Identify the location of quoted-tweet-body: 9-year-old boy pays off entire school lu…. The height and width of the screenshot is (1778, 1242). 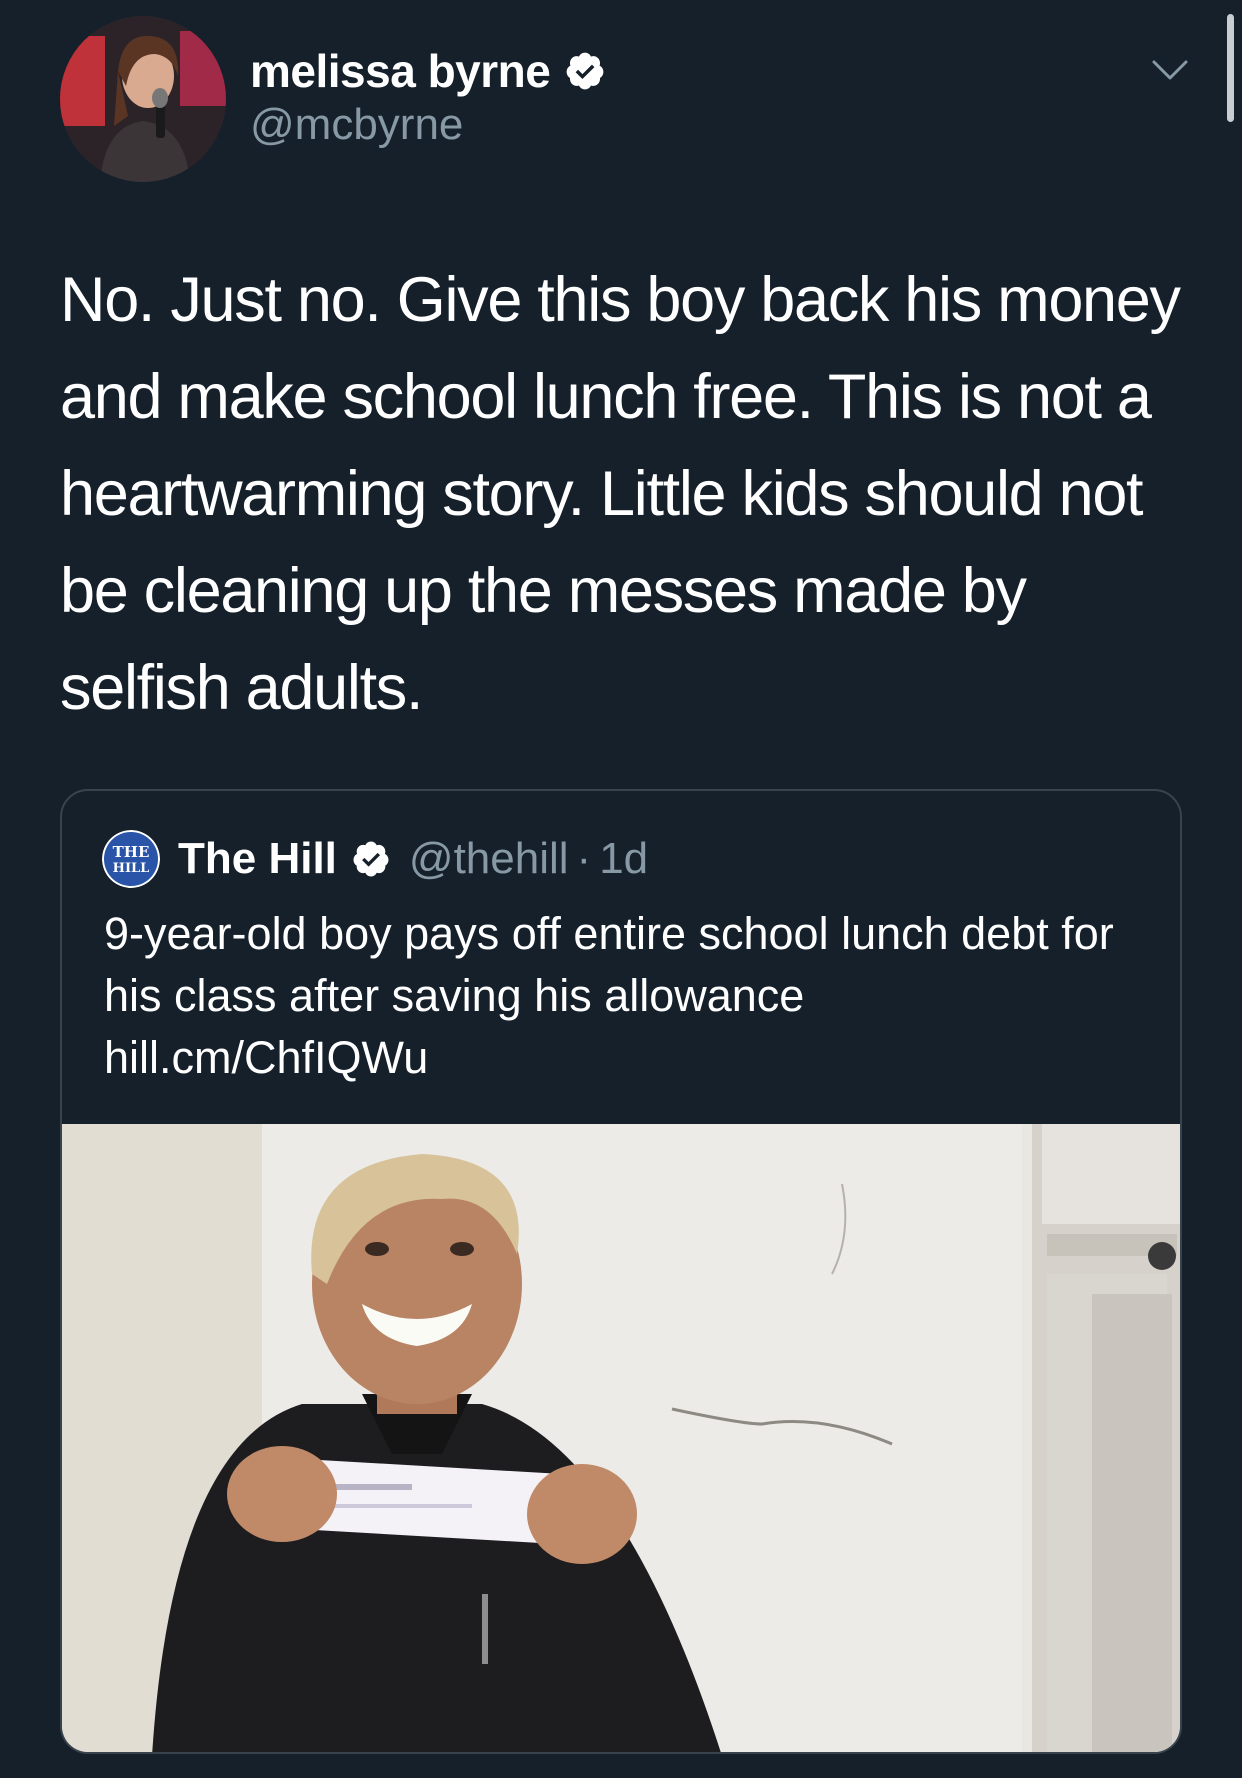
(609, 964).